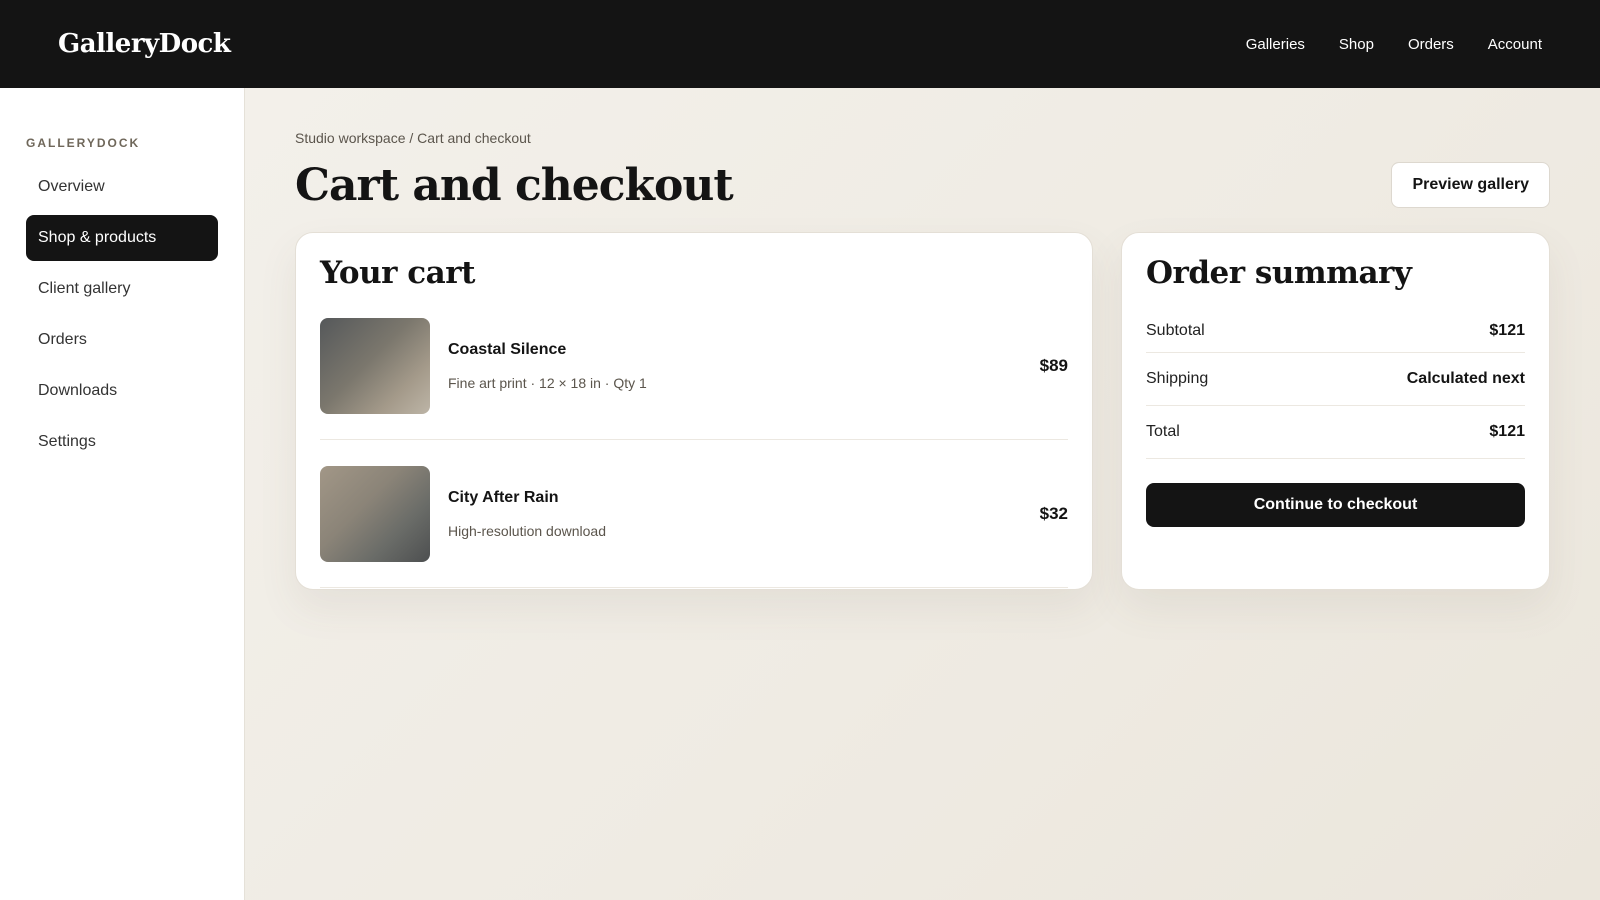  Describe the element at coordinates (514, 185) in the screenshot. I see `page-title: Cart and checkout` at that location.